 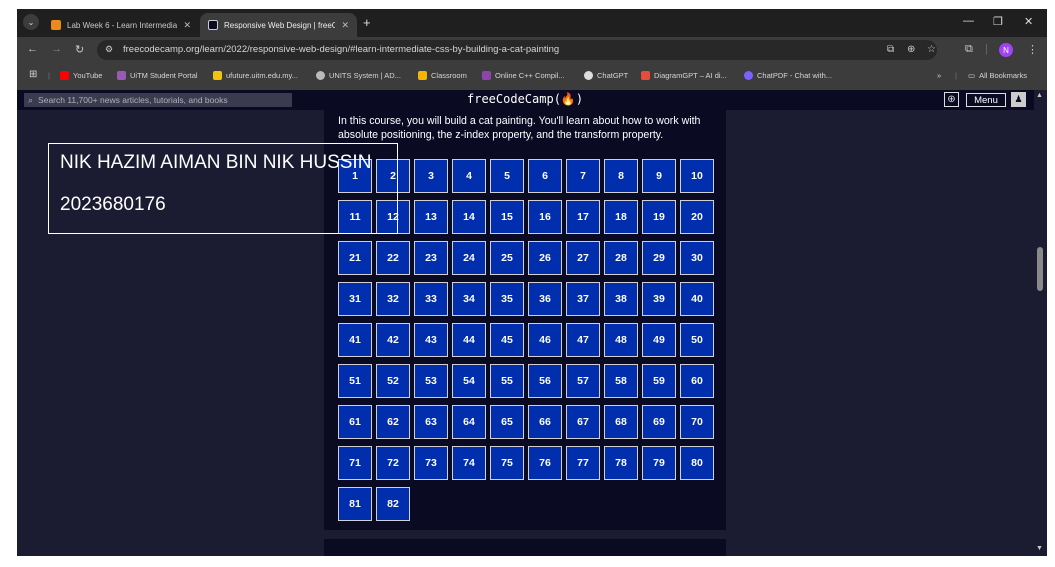 I want to click on step-button: 56, so click(x=545, y=381).